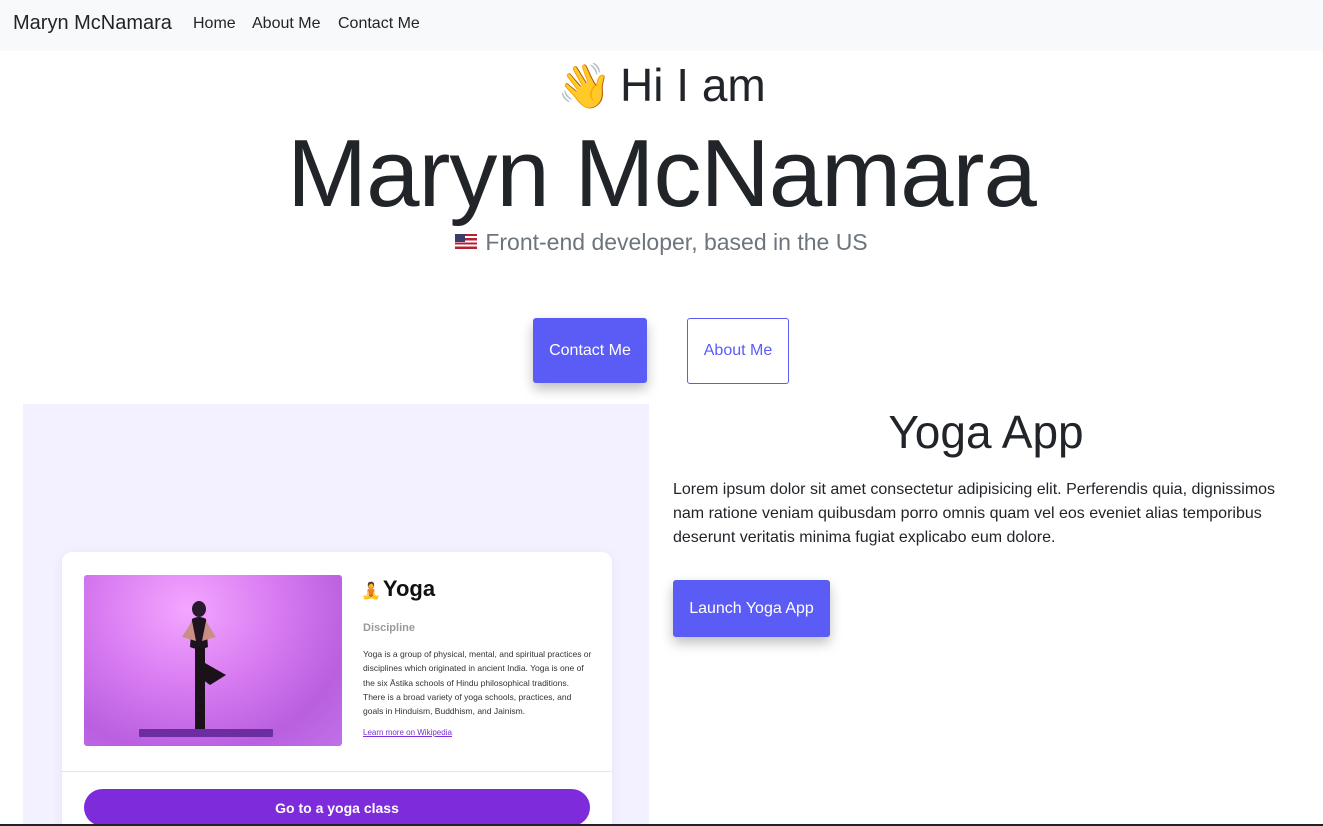  I want to click on nav-about-link: About Me, so click(286, 24).